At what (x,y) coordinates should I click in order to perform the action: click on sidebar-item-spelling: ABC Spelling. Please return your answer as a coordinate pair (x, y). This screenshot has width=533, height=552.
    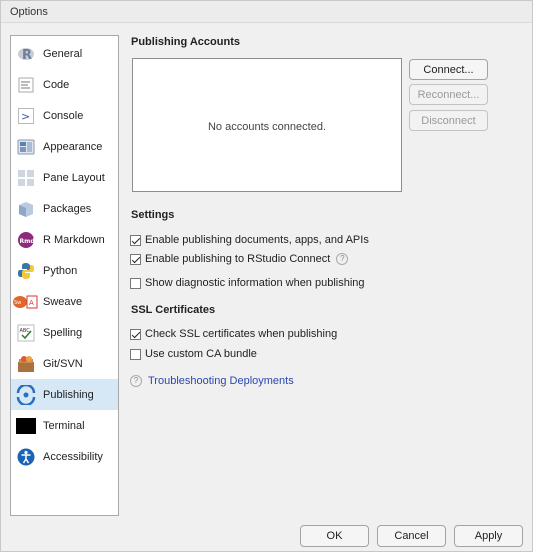
    Looking at the image, I should click on (64, 332).